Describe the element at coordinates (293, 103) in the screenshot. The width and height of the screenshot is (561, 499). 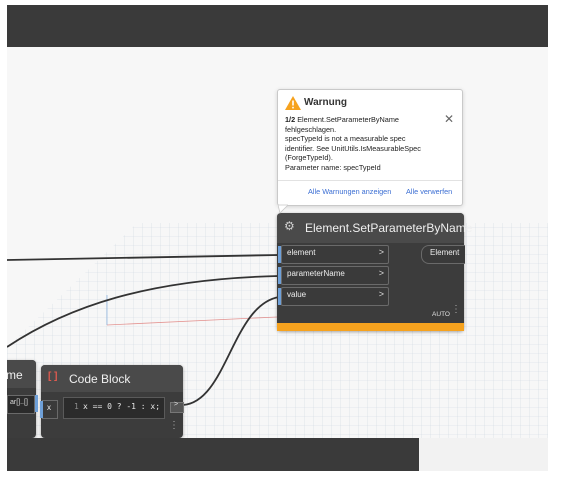
I see `warning-icon` at that location.